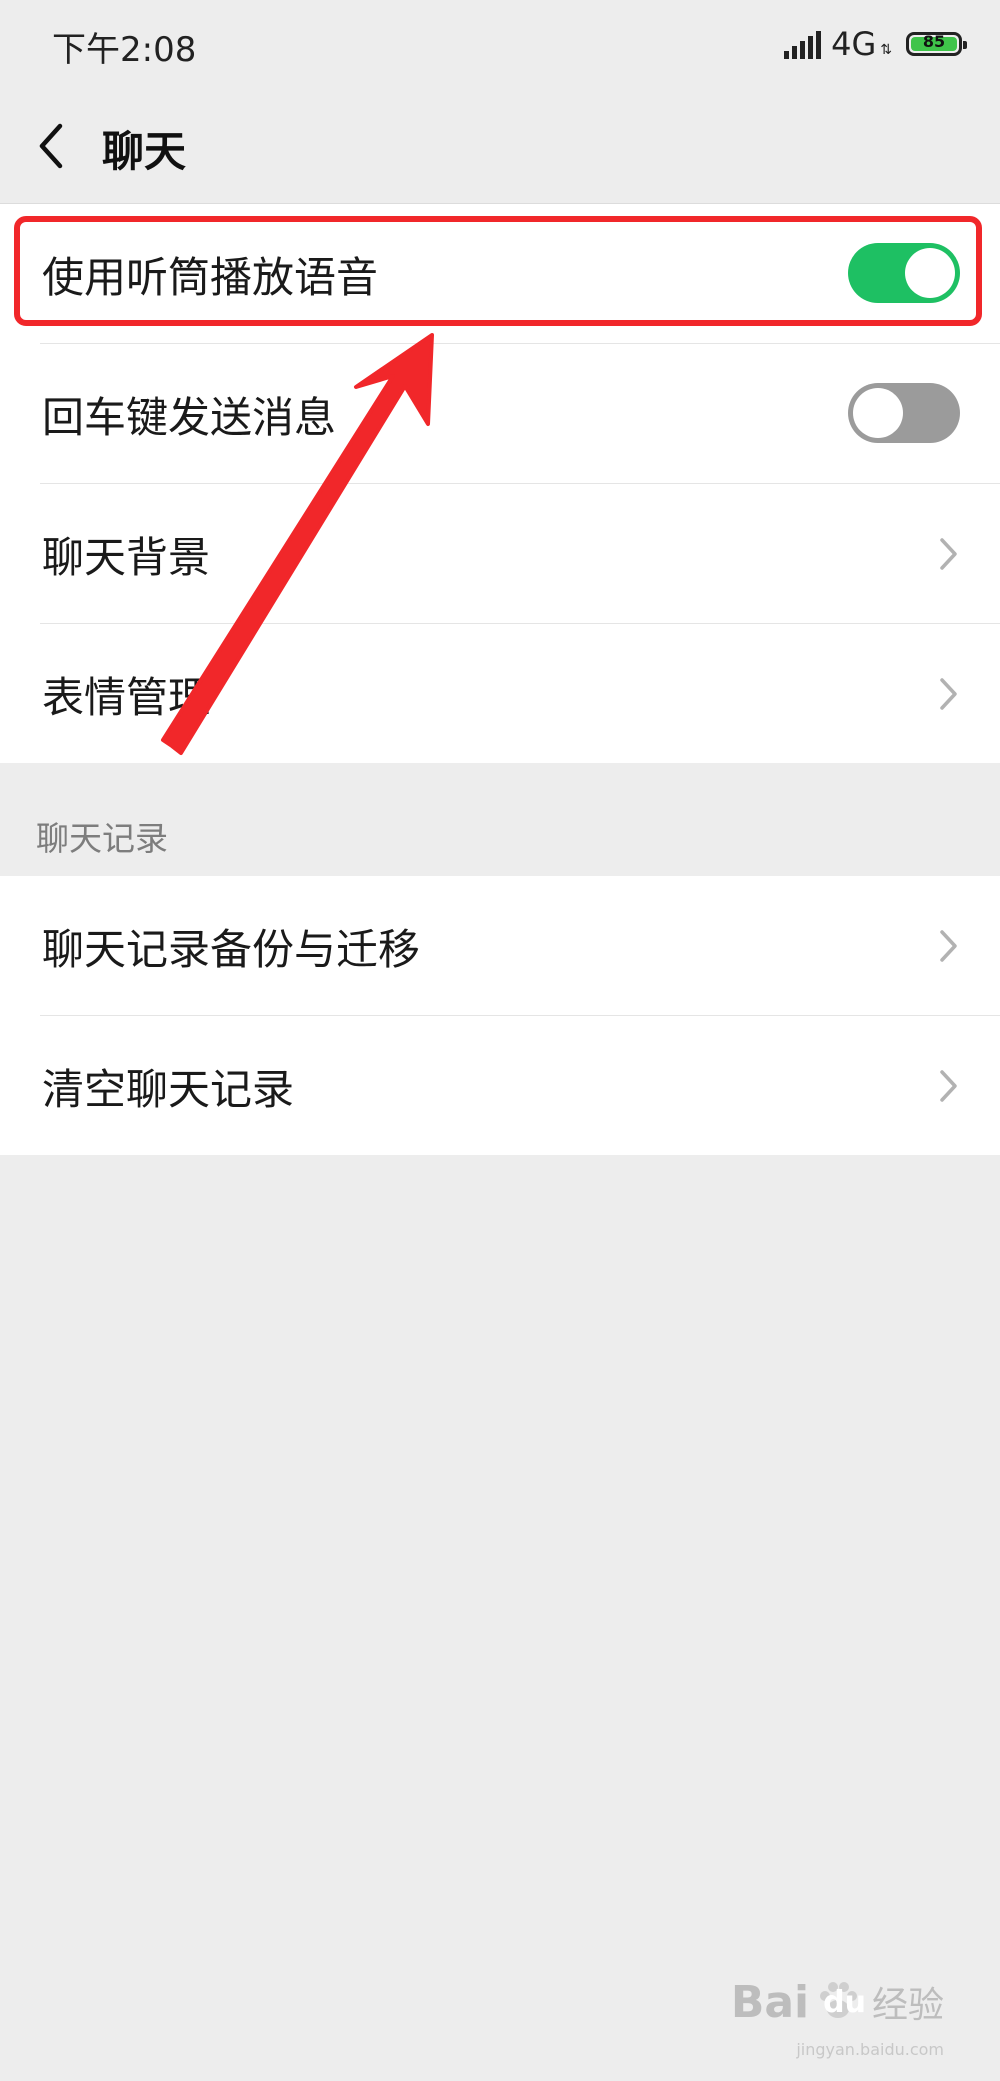  What do you see at coordinates (886, 50) in the screenshot?
I see `data-activity-icon: ⇅` at bounding box center [886, 50].